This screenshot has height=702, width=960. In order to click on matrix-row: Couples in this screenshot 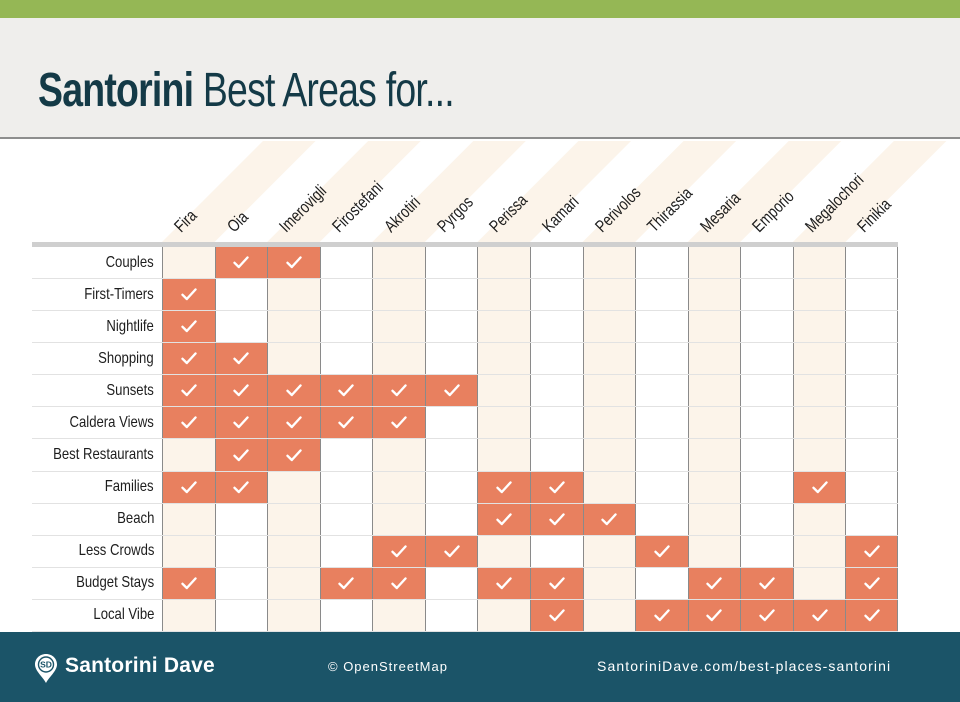, I will do `click(465, 263)`.